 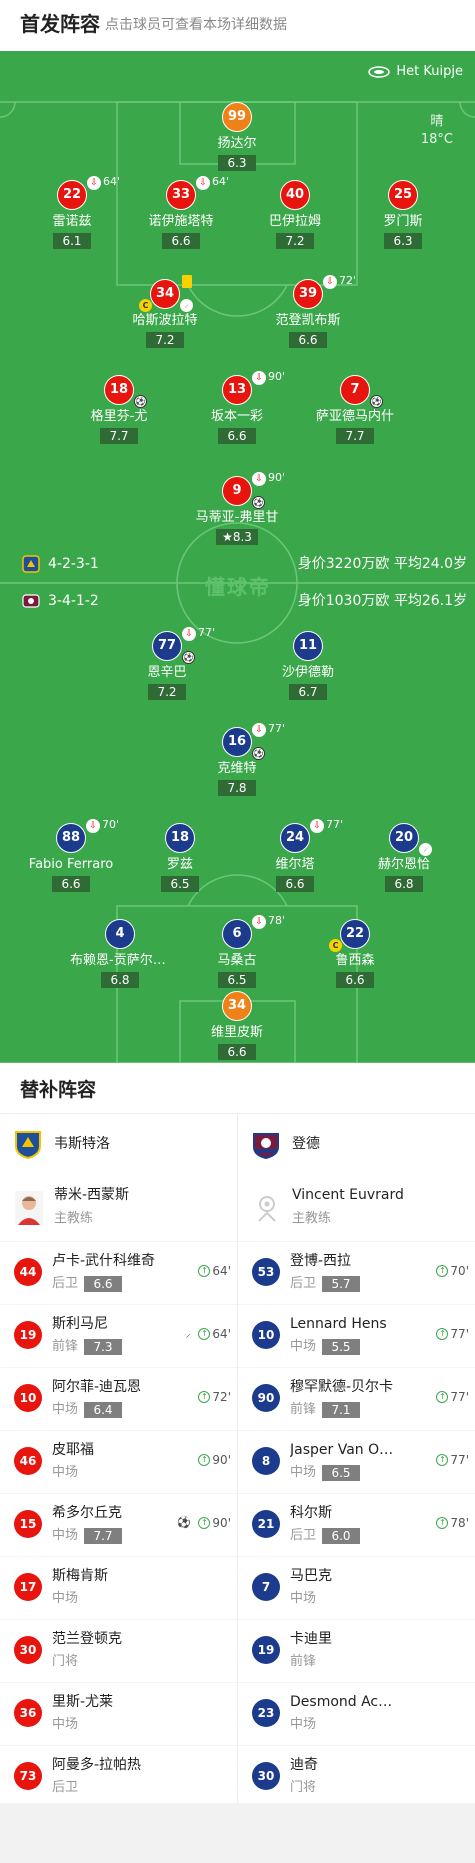 What do you see at coordinates (459, 1460) in the screenshot?
I see `sub-on-minute: 77'` at bounding box center [459, 1460].